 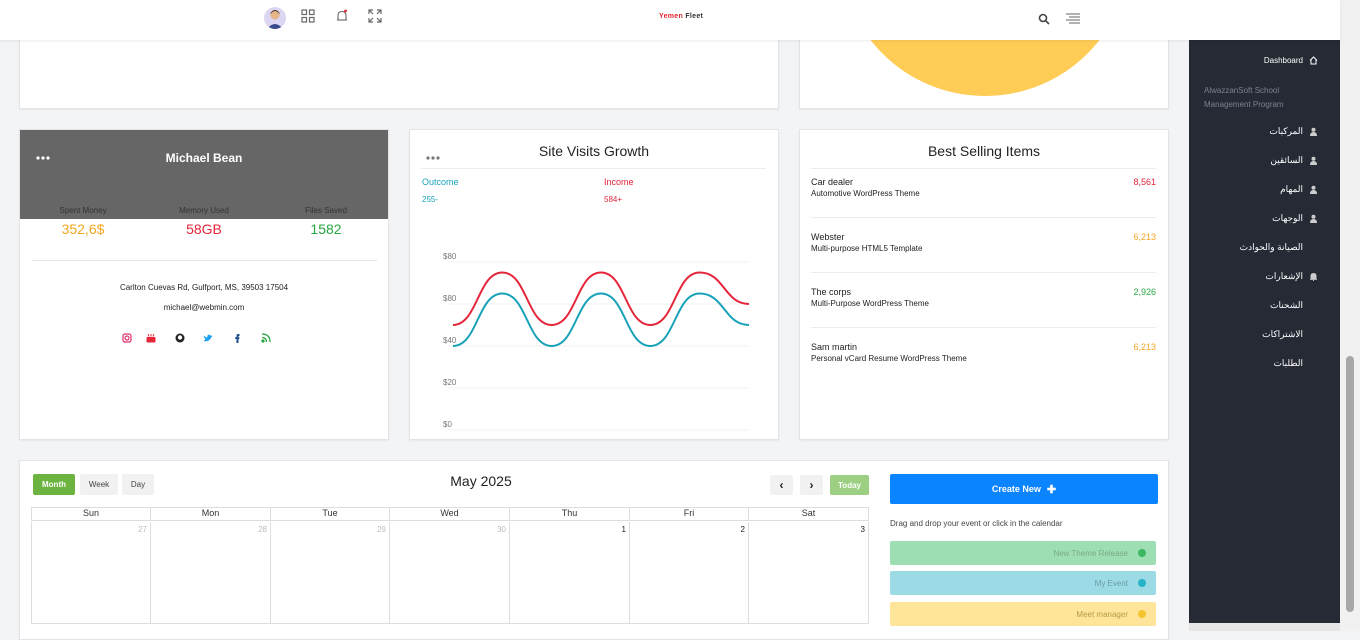 I want to click on sidebar-item-label: الصيانة والحوادث, so click(x=1271, y=247).